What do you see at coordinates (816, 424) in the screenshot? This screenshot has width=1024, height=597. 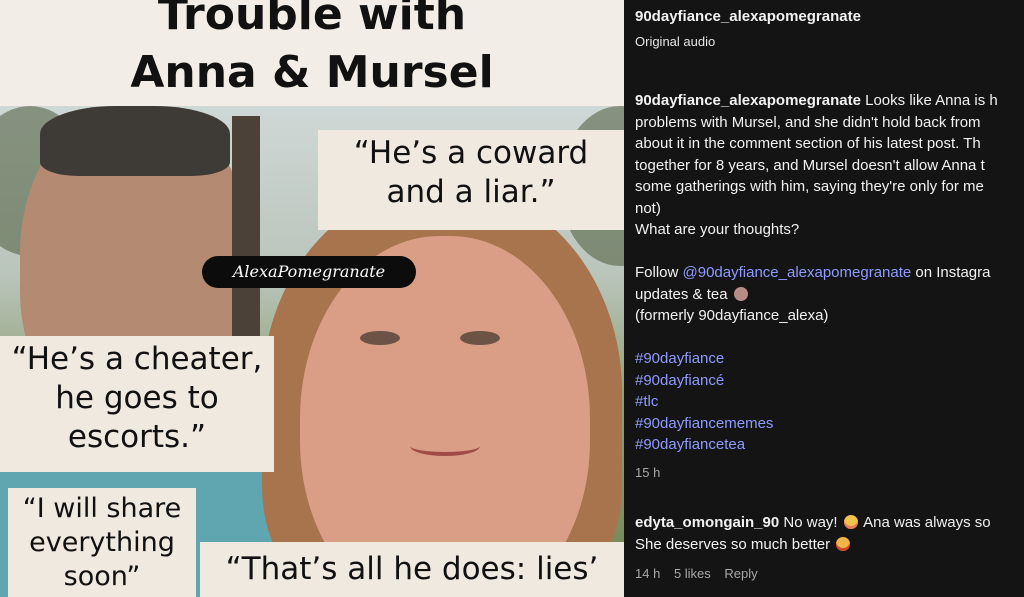 I see `hashtag-link: #90dayfiancememes` at bounding box center [816, 424].